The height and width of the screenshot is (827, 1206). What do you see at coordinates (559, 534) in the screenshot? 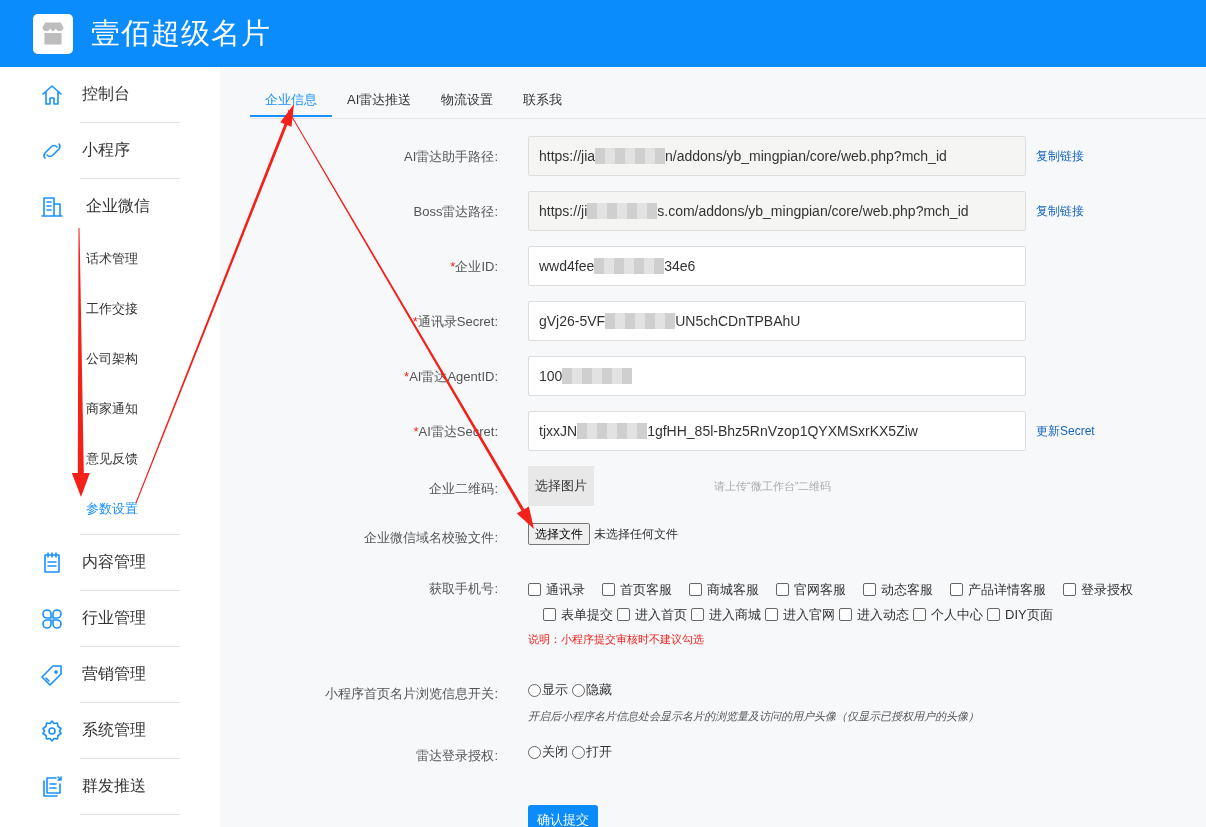
I see `choose-file-button: 选择文件` at bounding box center [559, 534].